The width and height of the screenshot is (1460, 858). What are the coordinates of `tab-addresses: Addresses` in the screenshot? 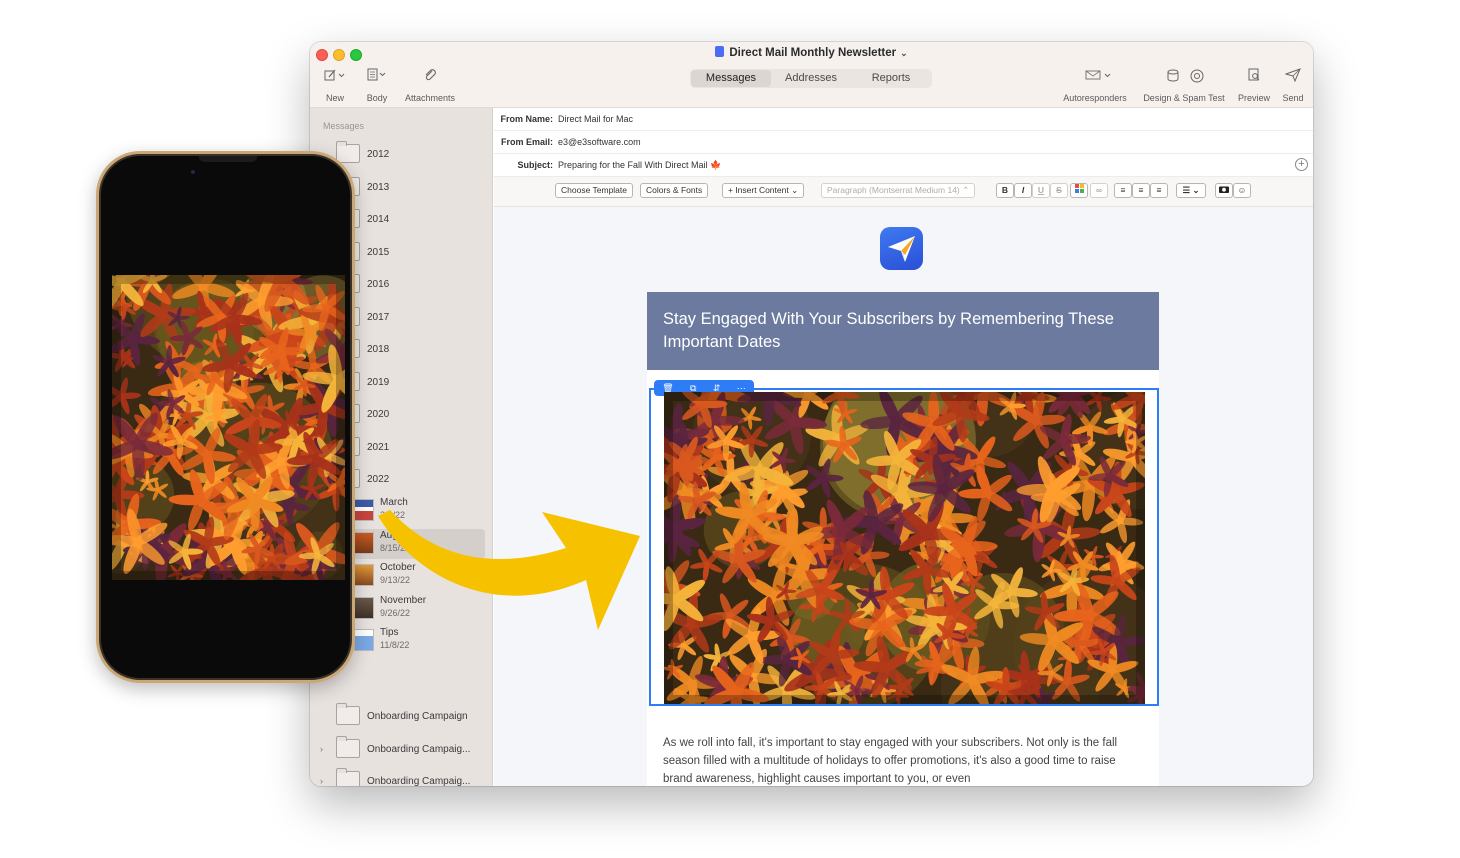 It's located at (811, 78).